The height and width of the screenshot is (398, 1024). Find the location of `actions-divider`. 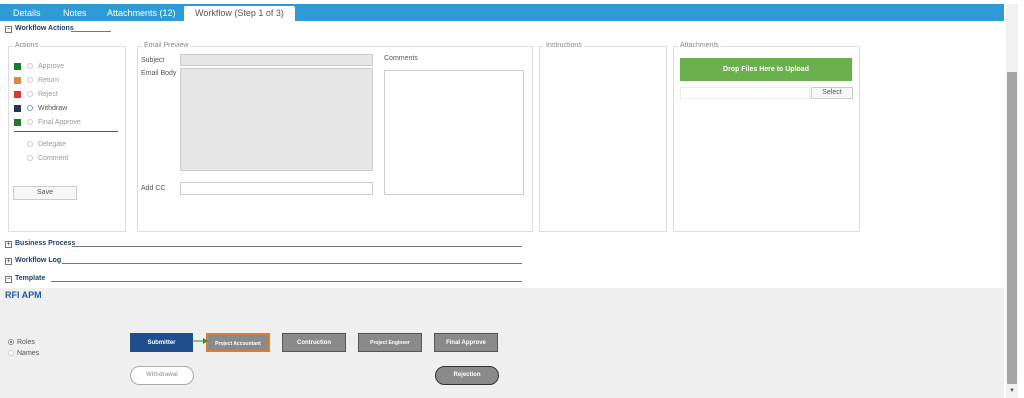

actions-divider is located at coordinates (66, 131).